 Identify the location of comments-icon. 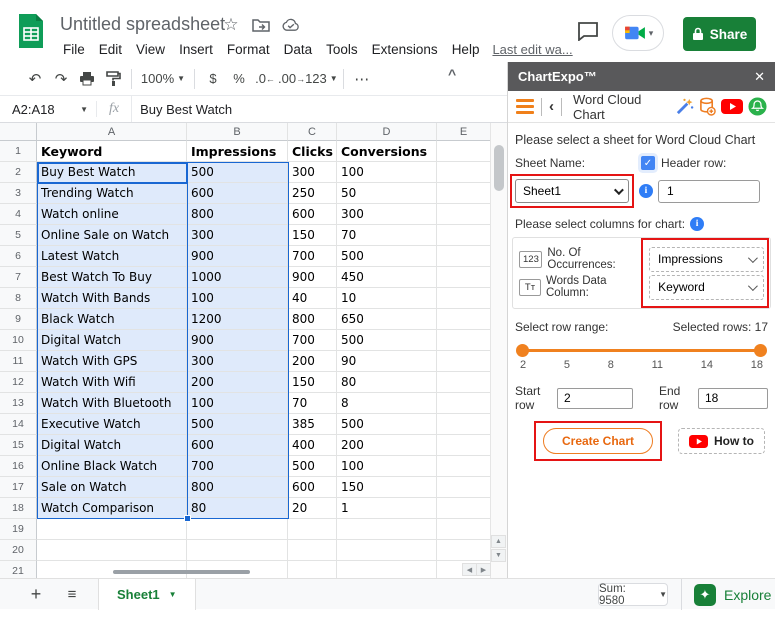
(588, 33).